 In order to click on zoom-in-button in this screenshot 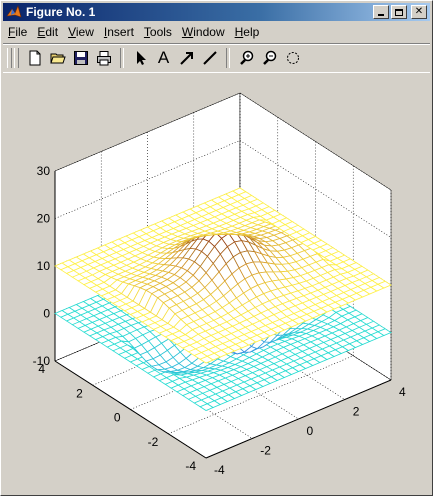, I will do `click(246, 58)`.